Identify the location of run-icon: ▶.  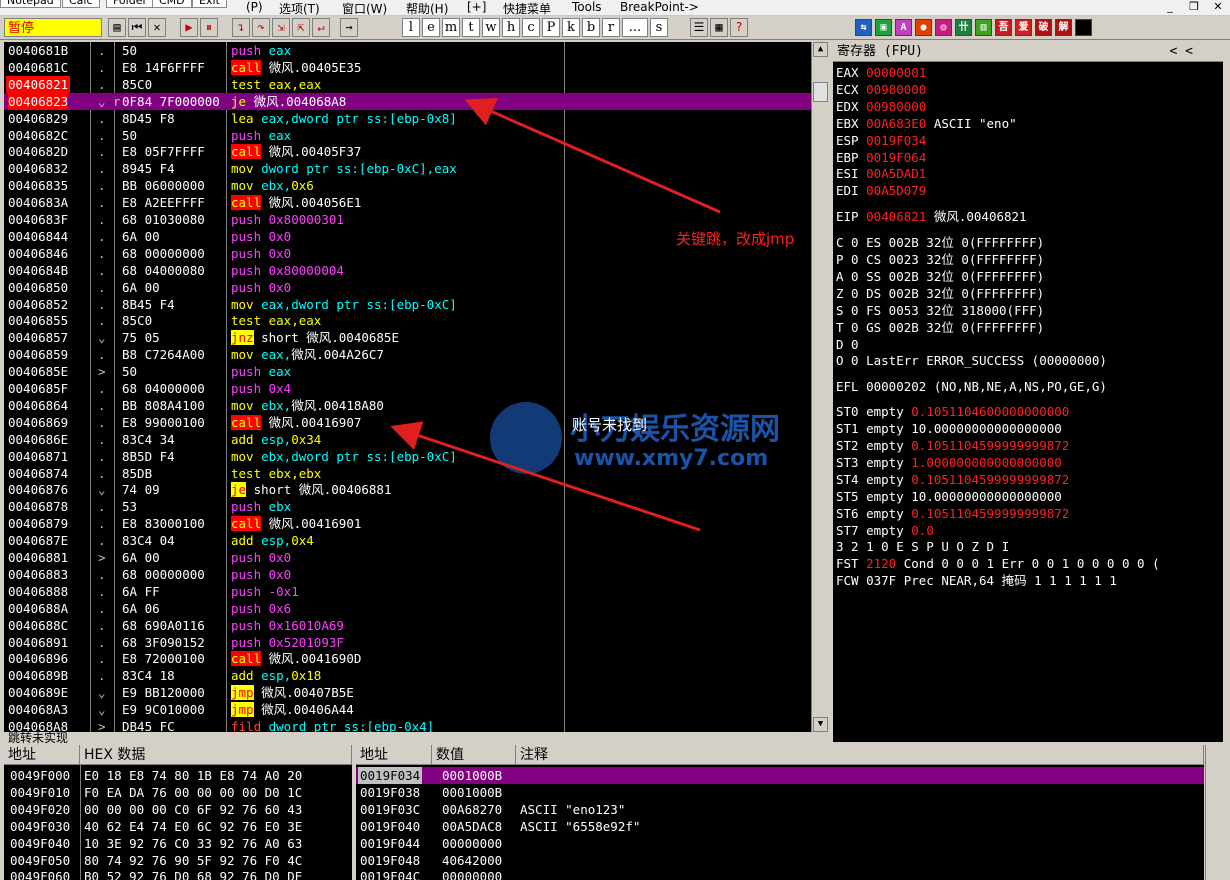
(189, 27).